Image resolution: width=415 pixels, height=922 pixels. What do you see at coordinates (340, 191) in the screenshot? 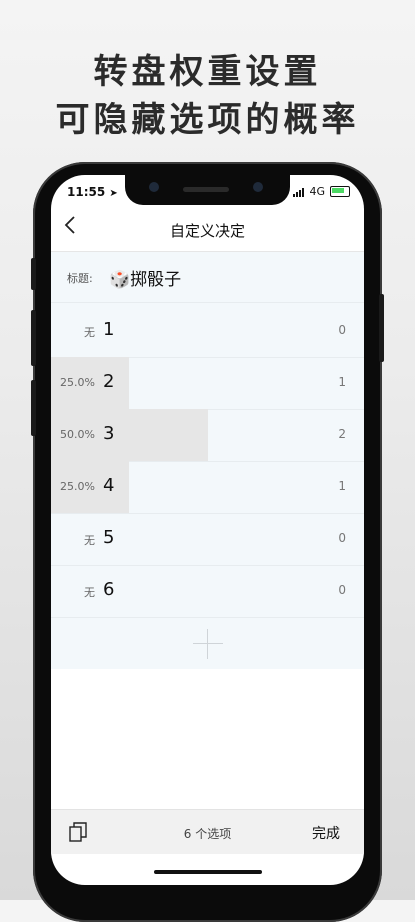
I see `battery-icon` at bounding box center [340, 191].